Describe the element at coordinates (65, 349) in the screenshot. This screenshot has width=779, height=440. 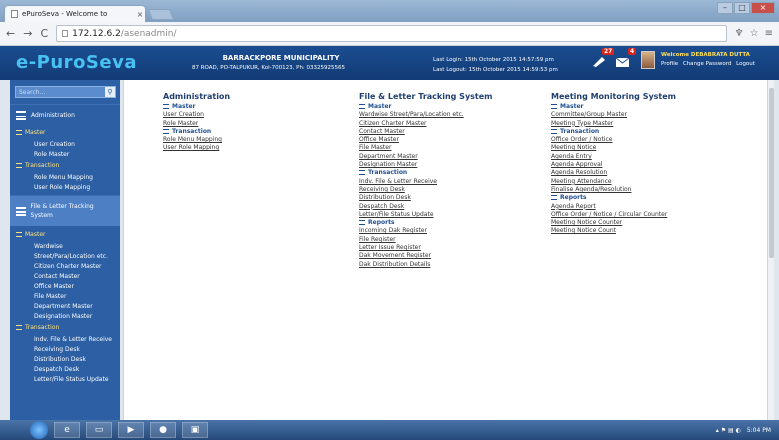
I see `sidebar-item: Receiving Desk` at that location.